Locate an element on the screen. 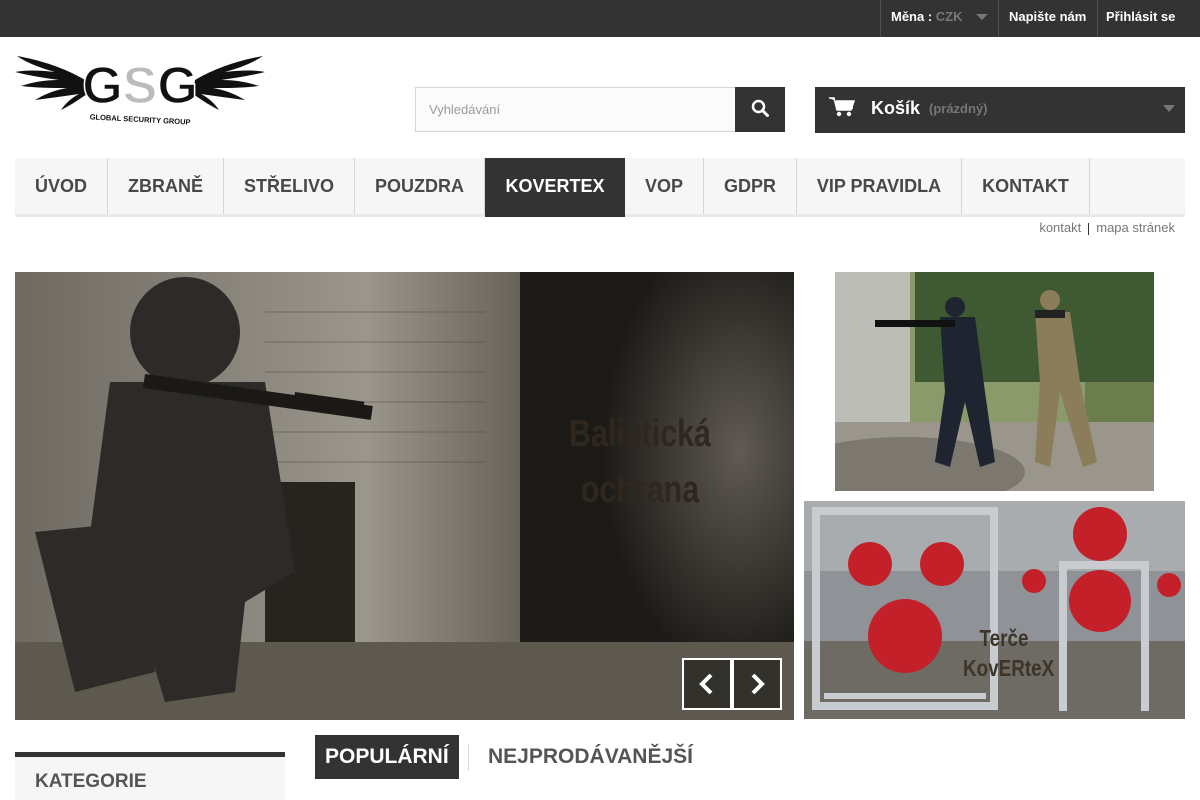 The height and width of the screenshot is (800, 1200). search-button is located at coordinates (760, 109).